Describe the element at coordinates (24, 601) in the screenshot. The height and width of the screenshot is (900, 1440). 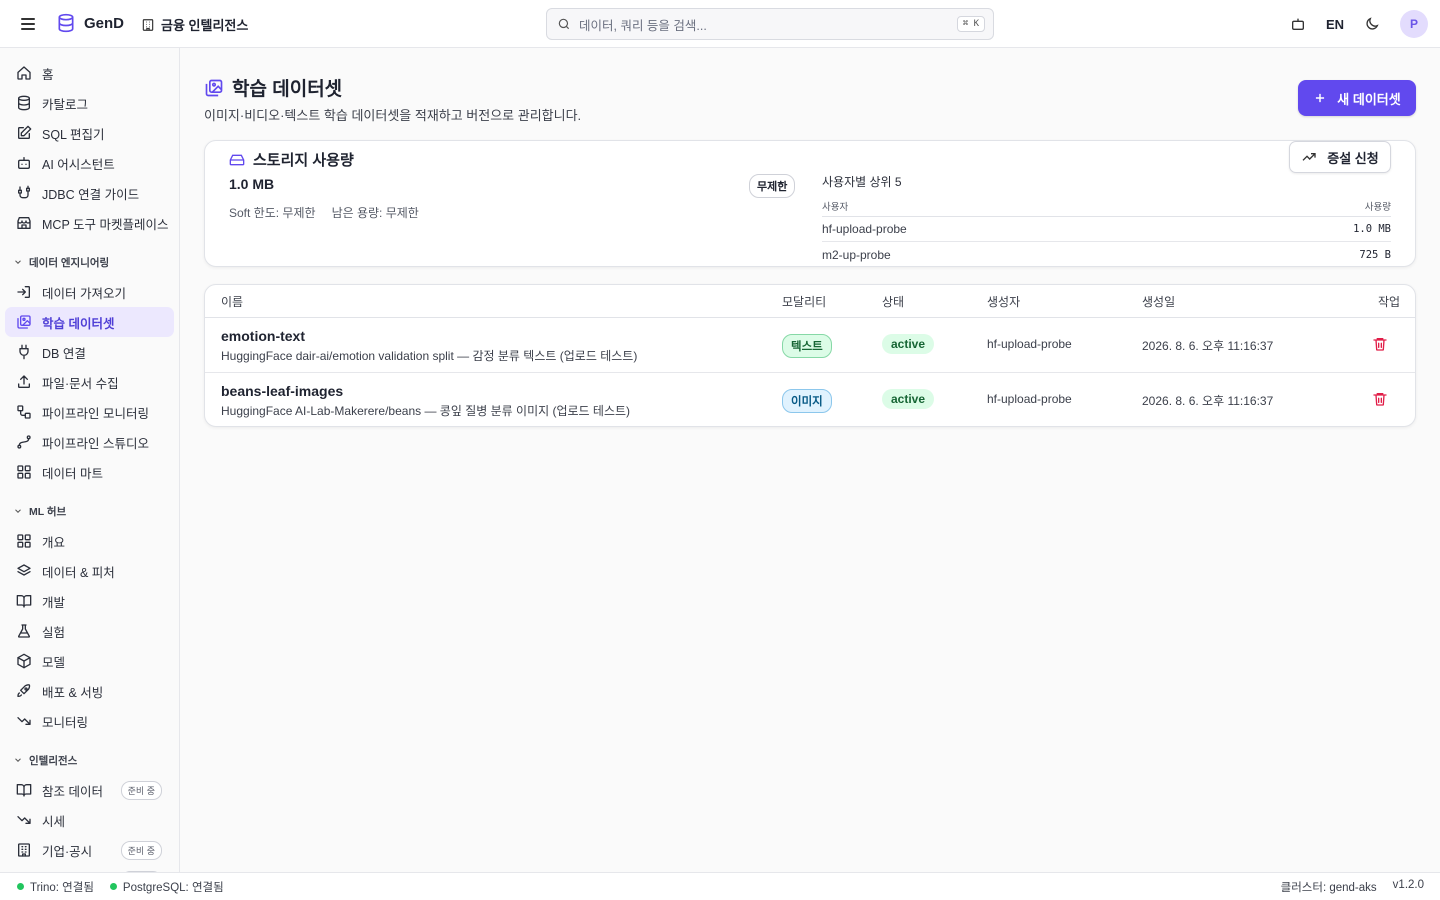
I see `book-icon` at that location.